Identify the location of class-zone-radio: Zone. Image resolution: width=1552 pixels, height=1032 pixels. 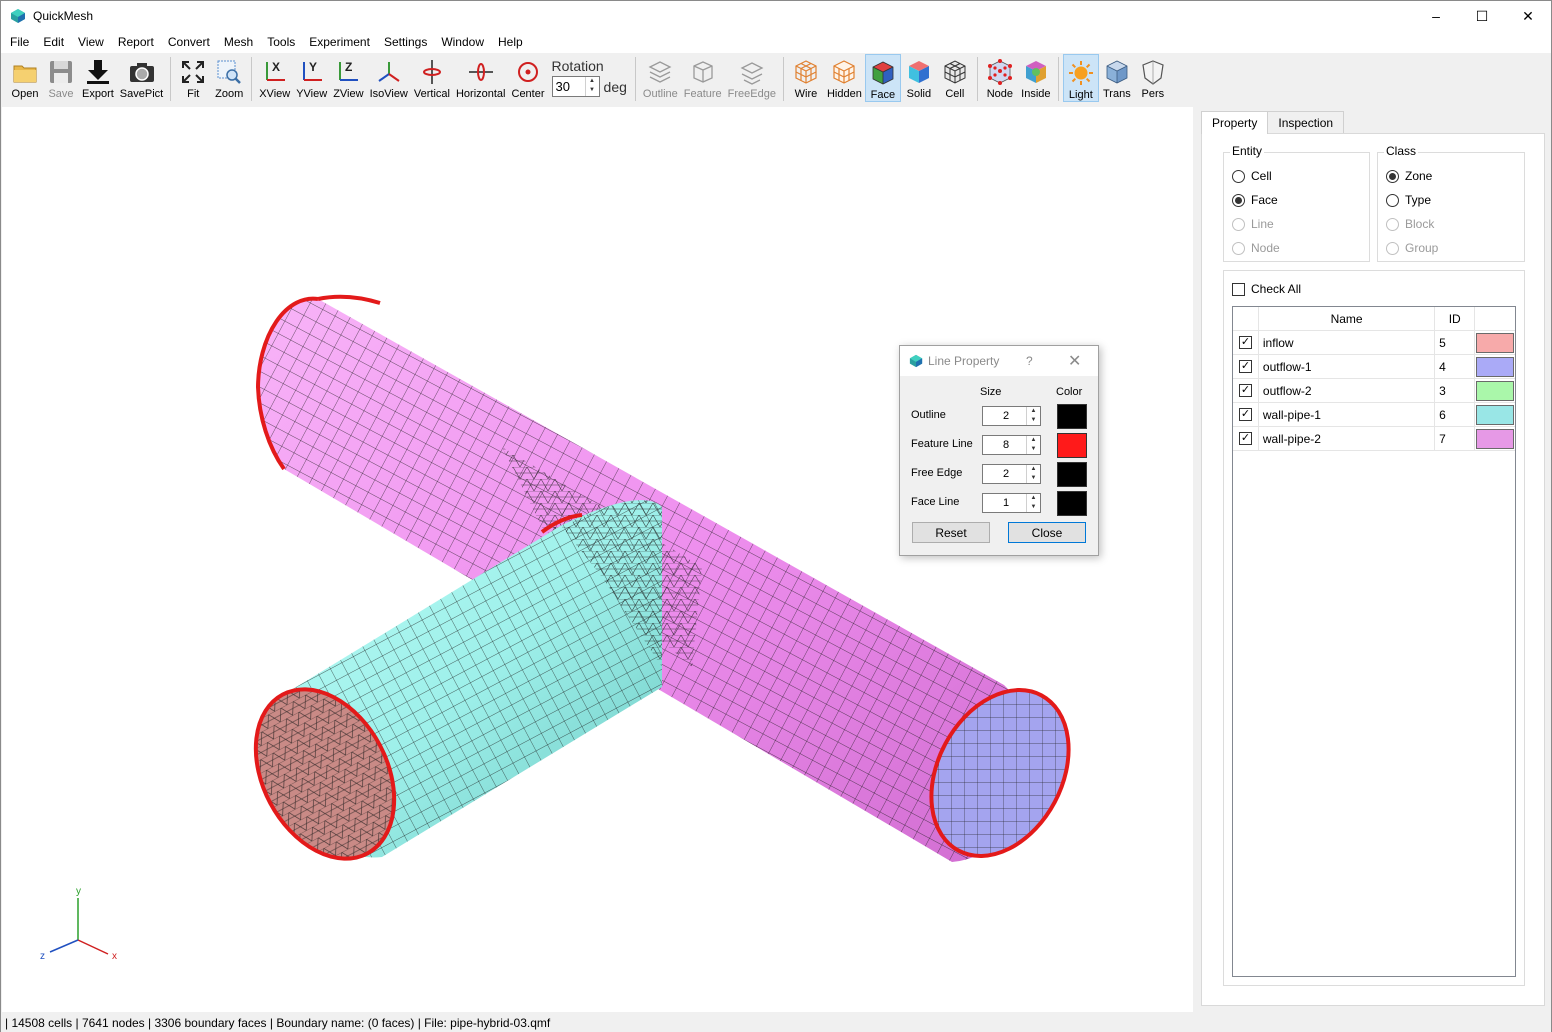
(1409, 176).